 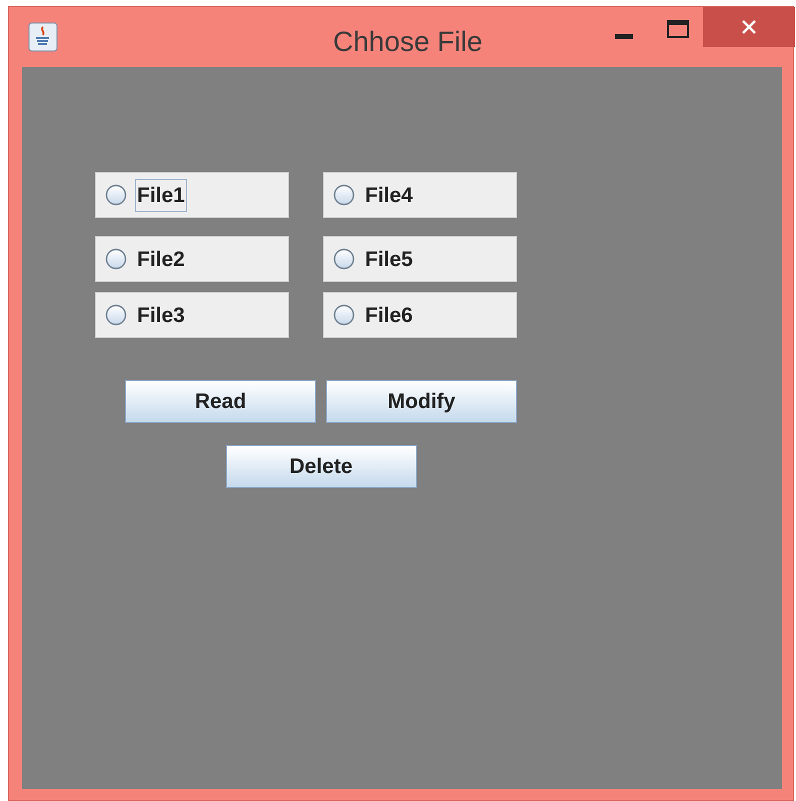 I want to click on radio-option: File3, so click(x=192, y=315).